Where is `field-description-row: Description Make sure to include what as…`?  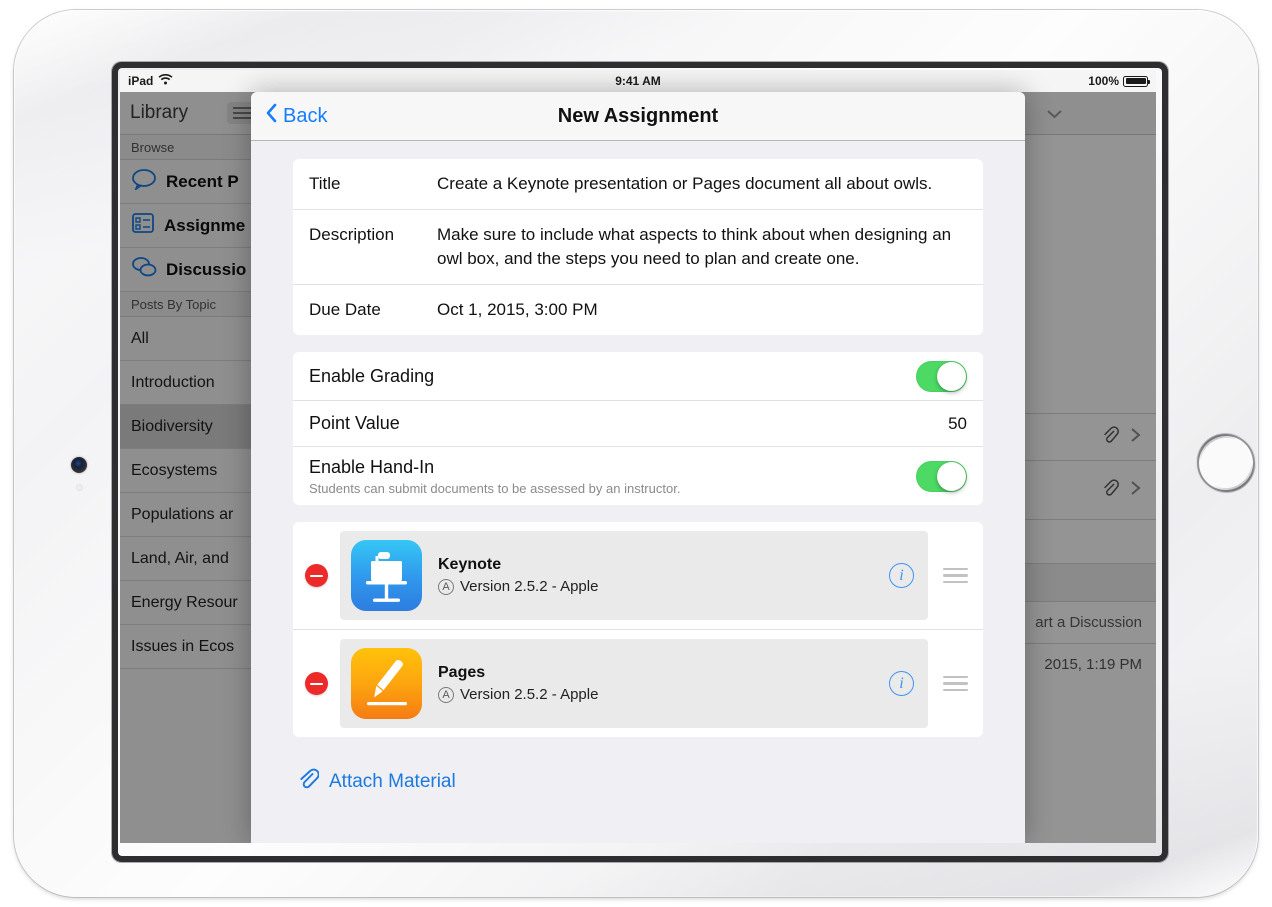
field-description-row: Description Make sure to include what as… is located at coordinates (638, 247).